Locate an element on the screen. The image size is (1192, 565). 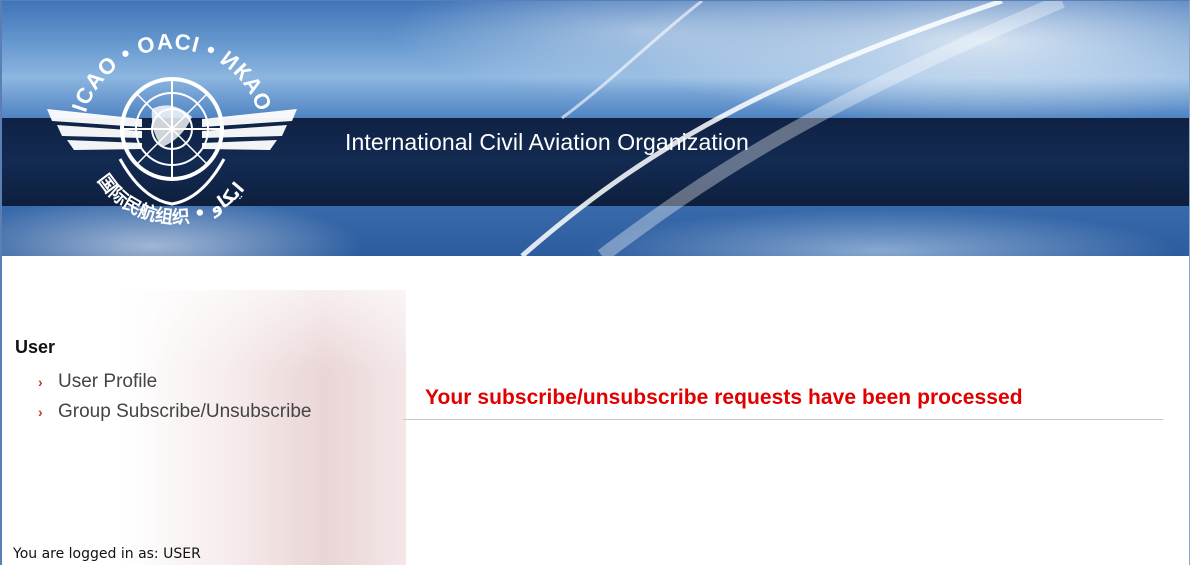
logged-in-status: You are logged in as: USER is located at coordinates (107, 554).